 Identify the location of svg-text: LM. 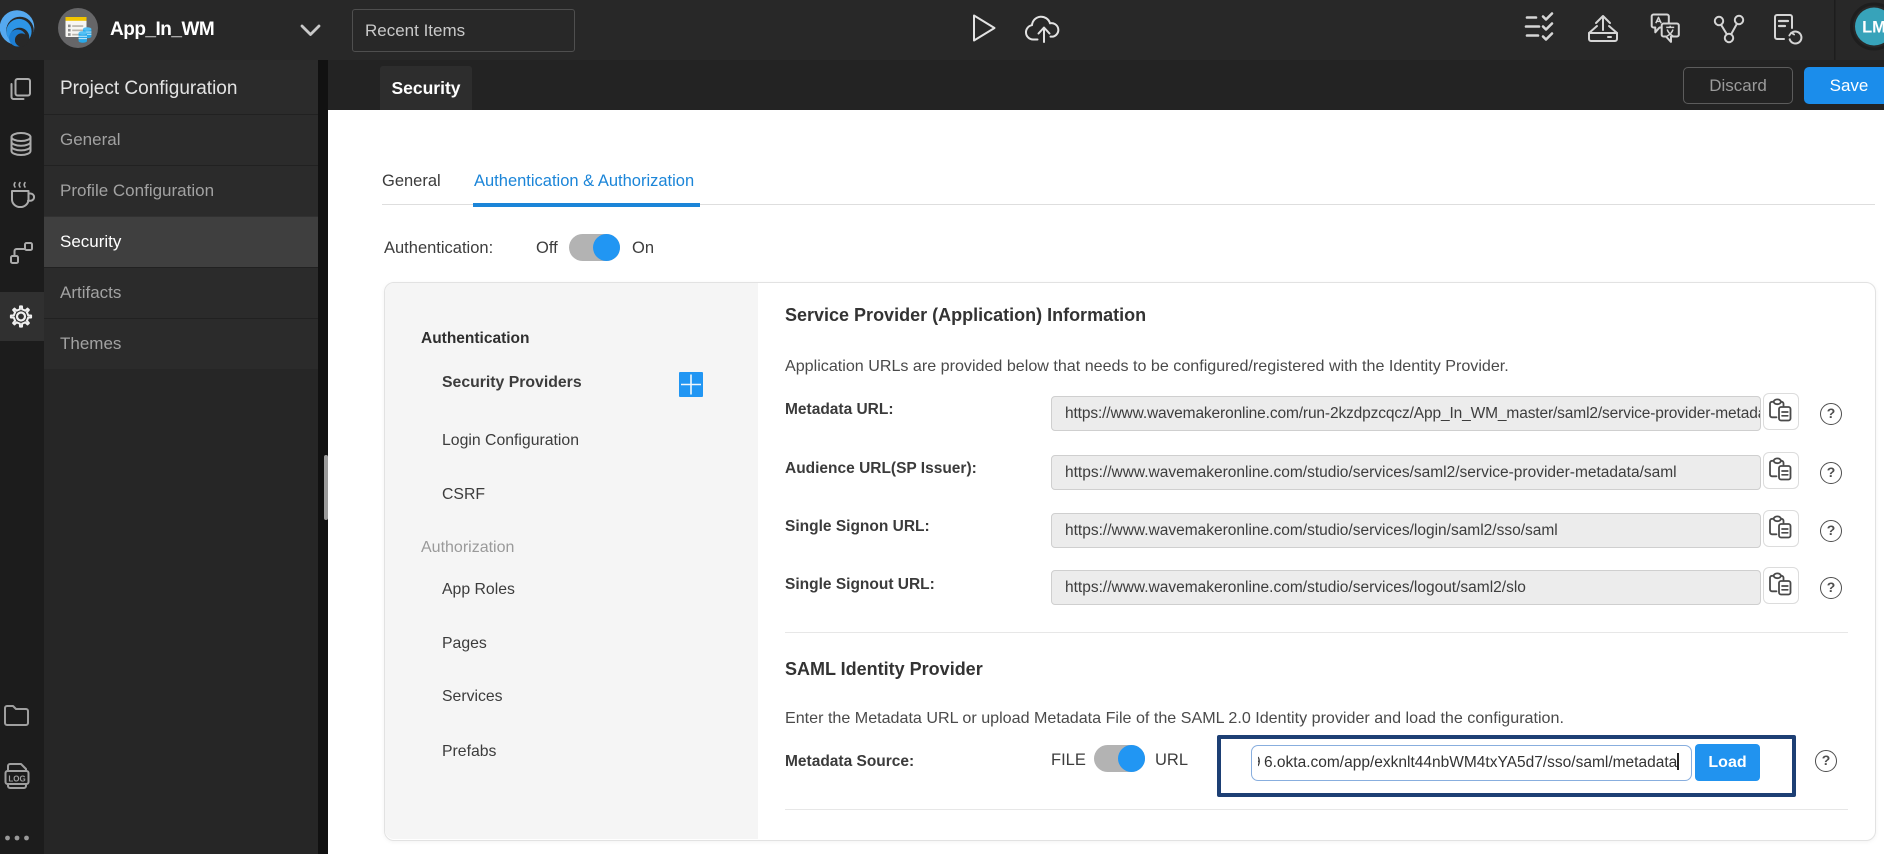
(1873, 28).